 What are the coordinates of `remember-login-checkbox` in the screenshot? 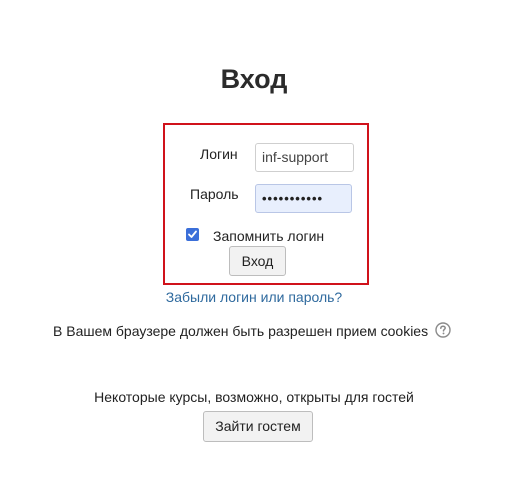 It's located at (192, 234).